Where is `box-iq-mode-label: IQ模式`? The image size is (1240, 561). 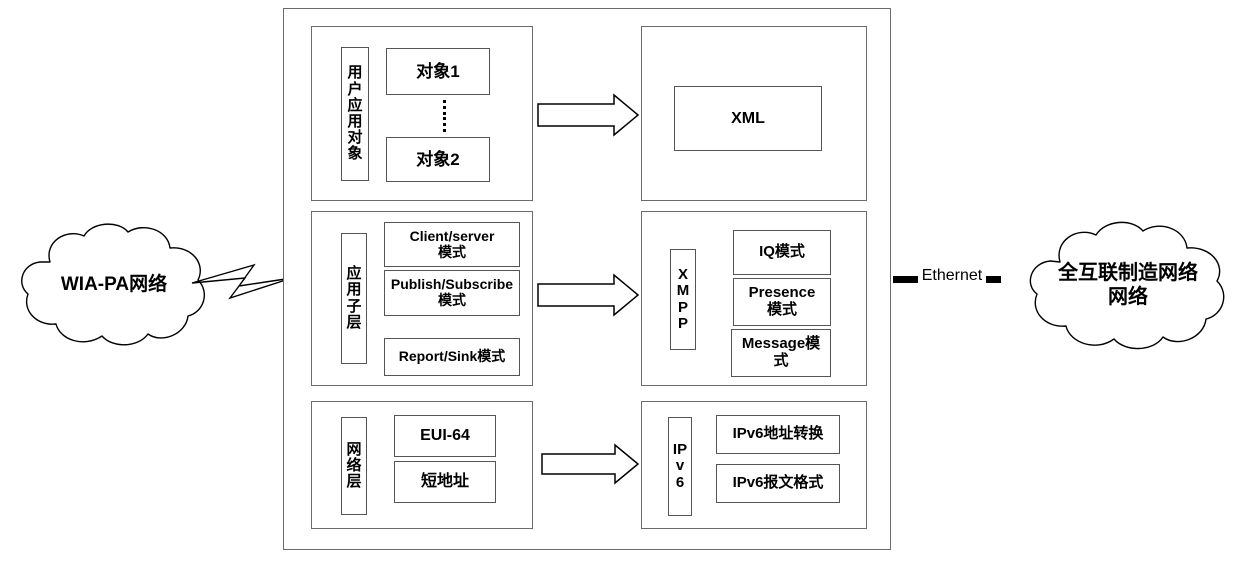
box-iq-mode-label: IQ模式 is located at coordinates (782, 252).